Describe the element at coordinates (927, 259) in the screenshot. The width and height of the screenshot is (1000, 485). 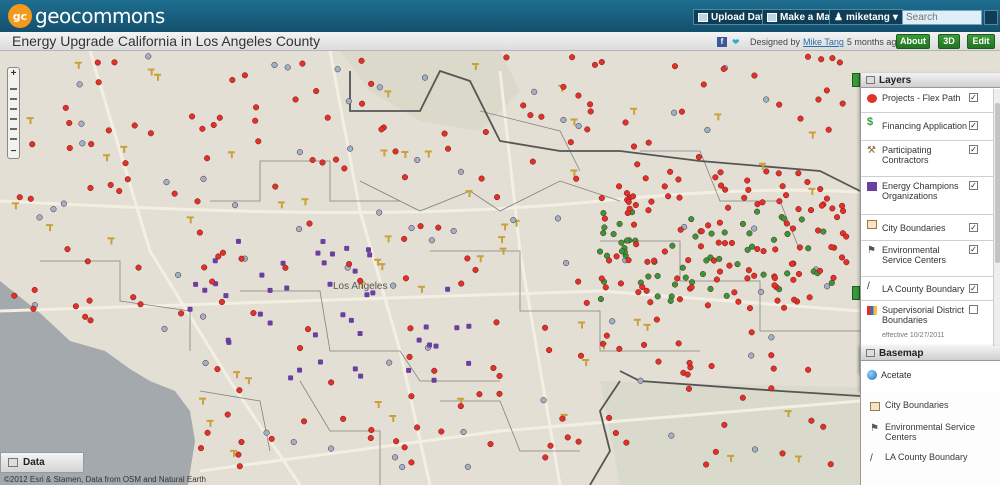
I see `layer-item-environmental-centers: ⚑ Environmental Service Centers ✓` at that location.